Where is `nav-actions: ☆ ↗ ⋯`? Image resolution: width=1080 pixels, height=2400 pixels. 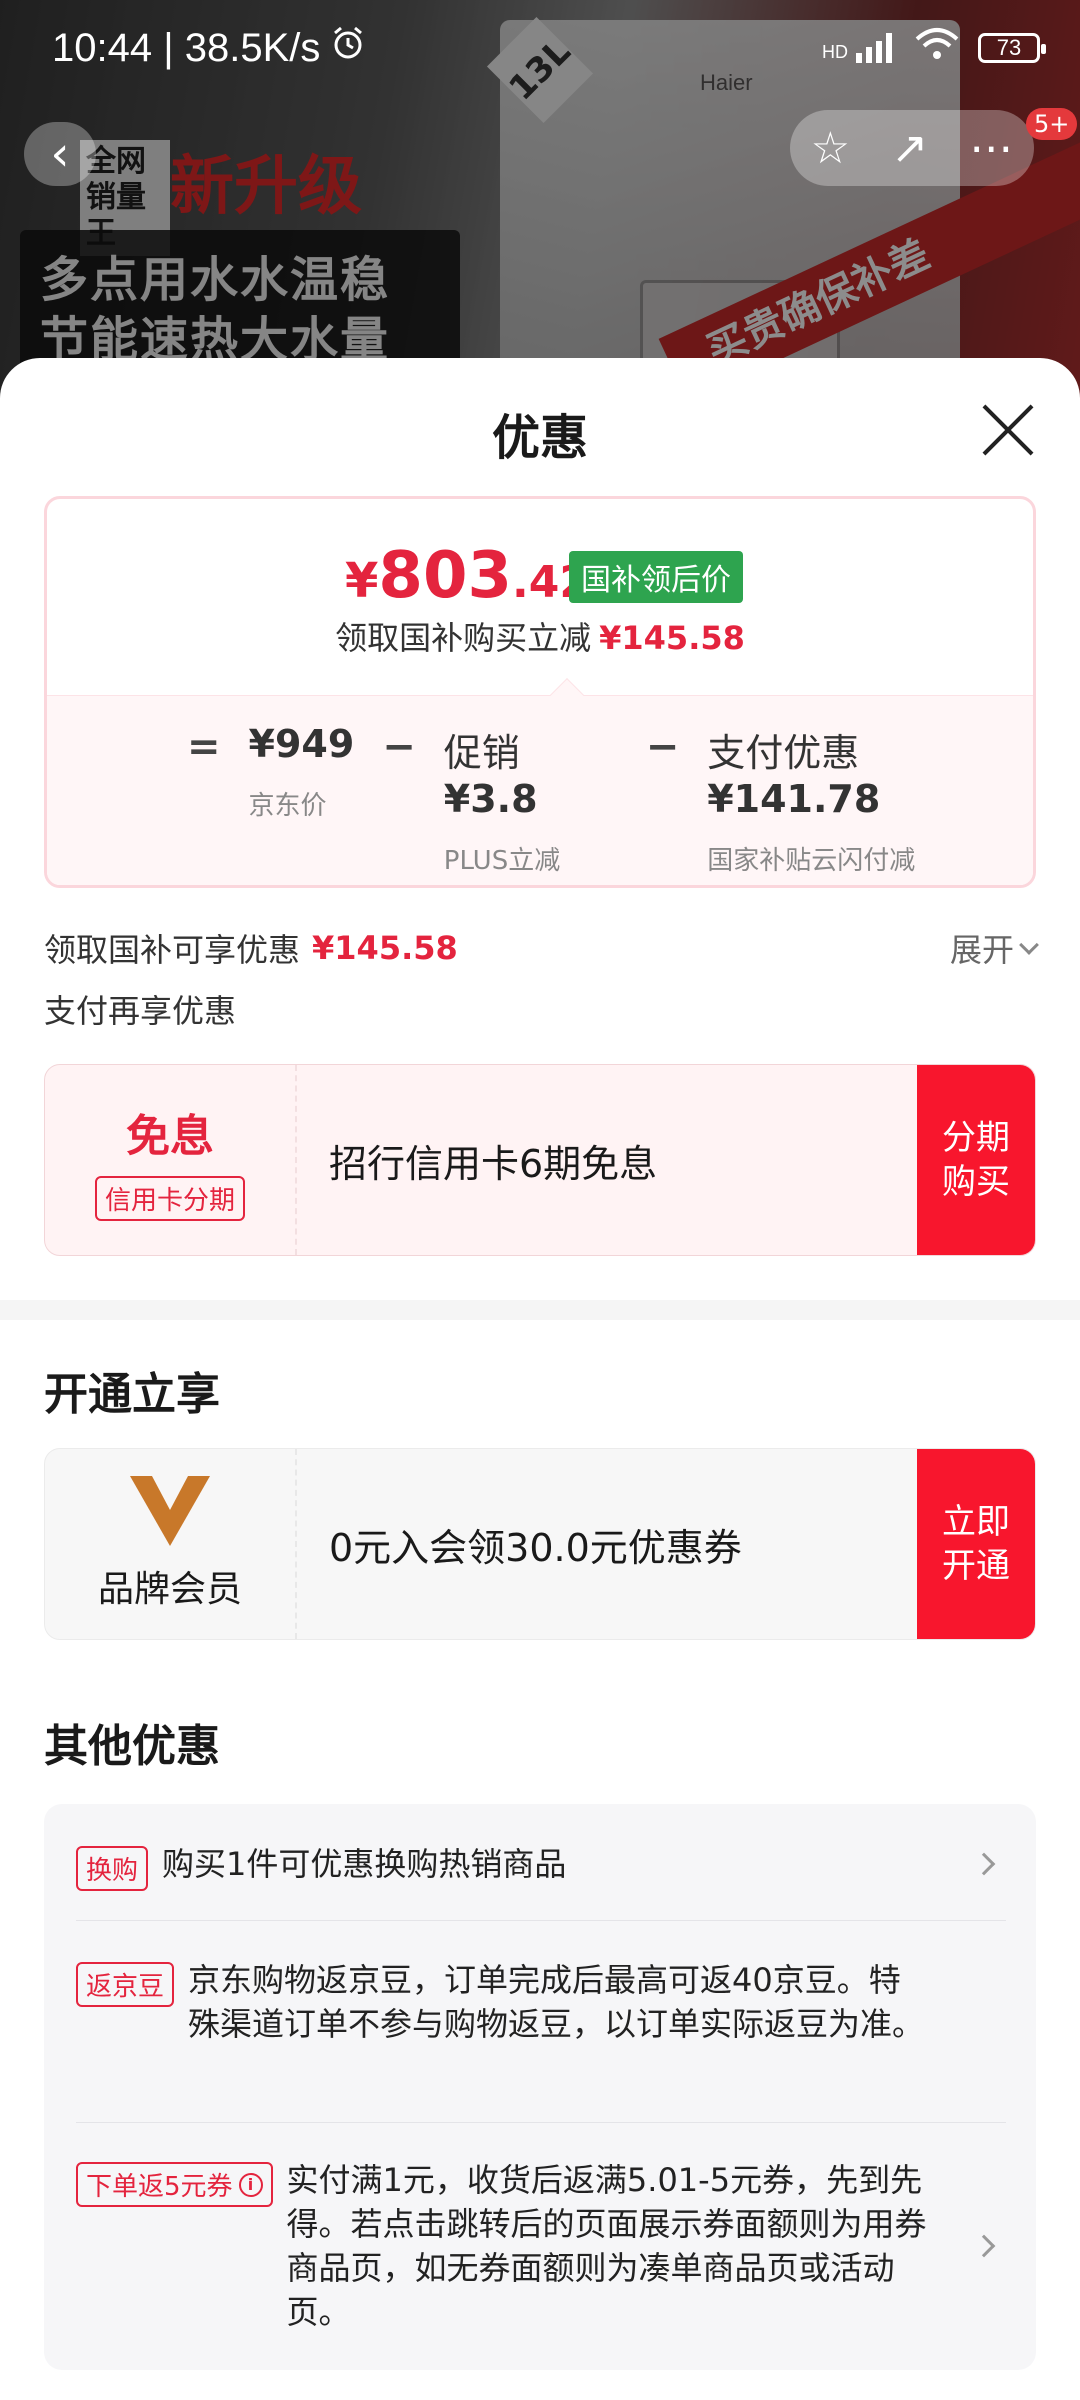
nav-actions: ☆ ↗ ⋯ is located at coordinates (912, 148).